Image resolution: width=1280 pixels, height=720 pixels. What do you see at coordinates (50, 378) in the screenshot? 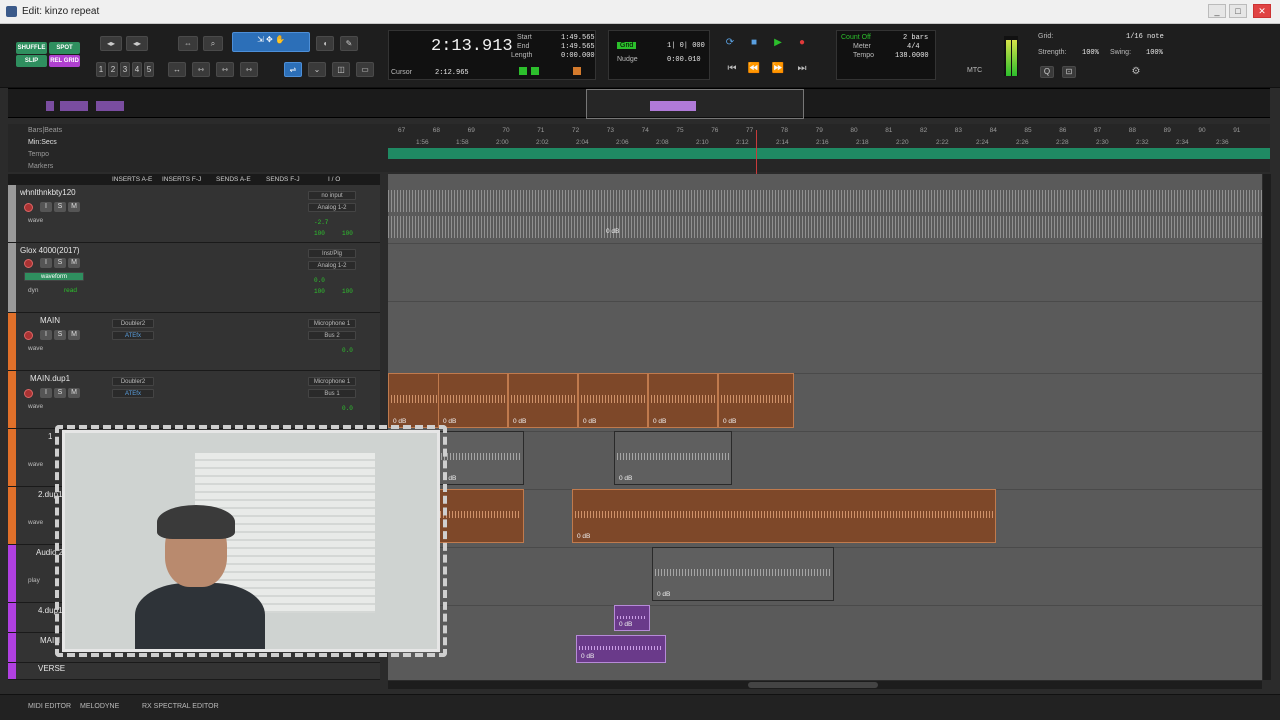
I see `track-name: MAIN.dup1` at bounding box center [50, 378].